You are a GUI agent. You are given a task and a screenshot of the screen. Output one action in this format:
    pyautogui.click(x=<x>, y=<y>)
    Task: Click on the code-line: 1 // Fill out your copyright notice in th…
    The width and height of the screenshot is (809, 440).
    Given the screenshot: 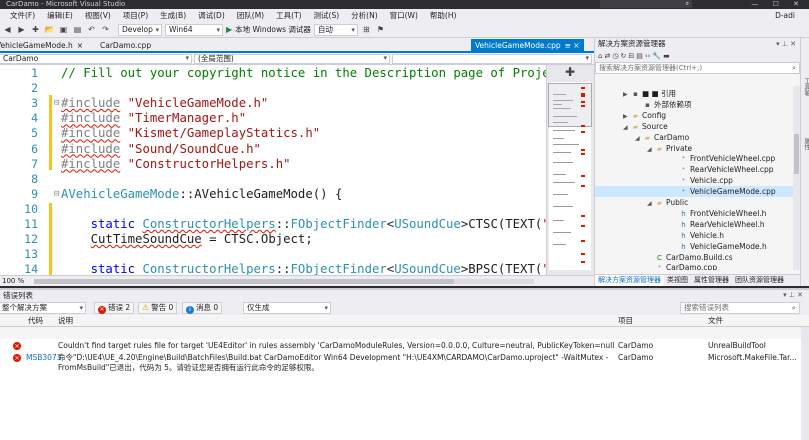 What is the action you would take?
    pyautogui.click(x=273, y=73)
    